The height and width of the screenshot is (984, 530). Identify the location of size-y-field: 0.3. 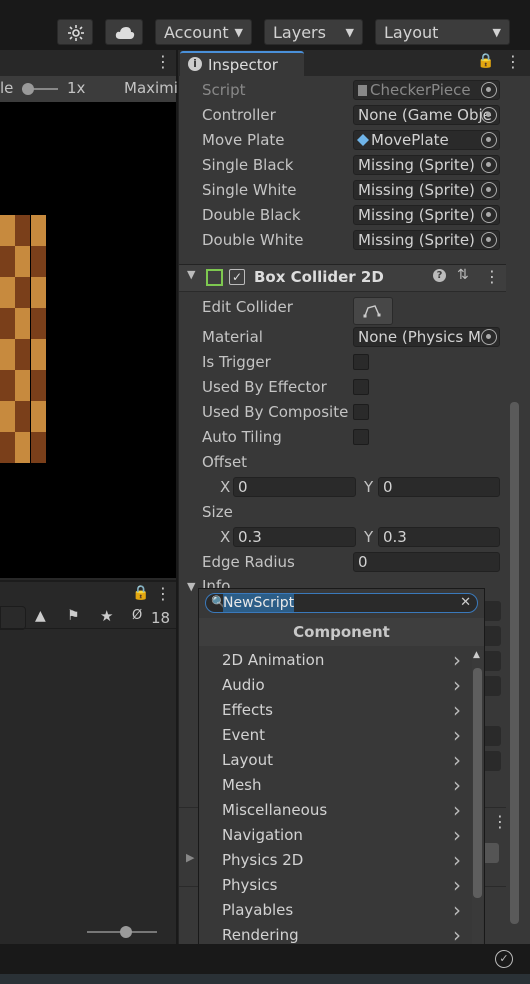
(439, 537).